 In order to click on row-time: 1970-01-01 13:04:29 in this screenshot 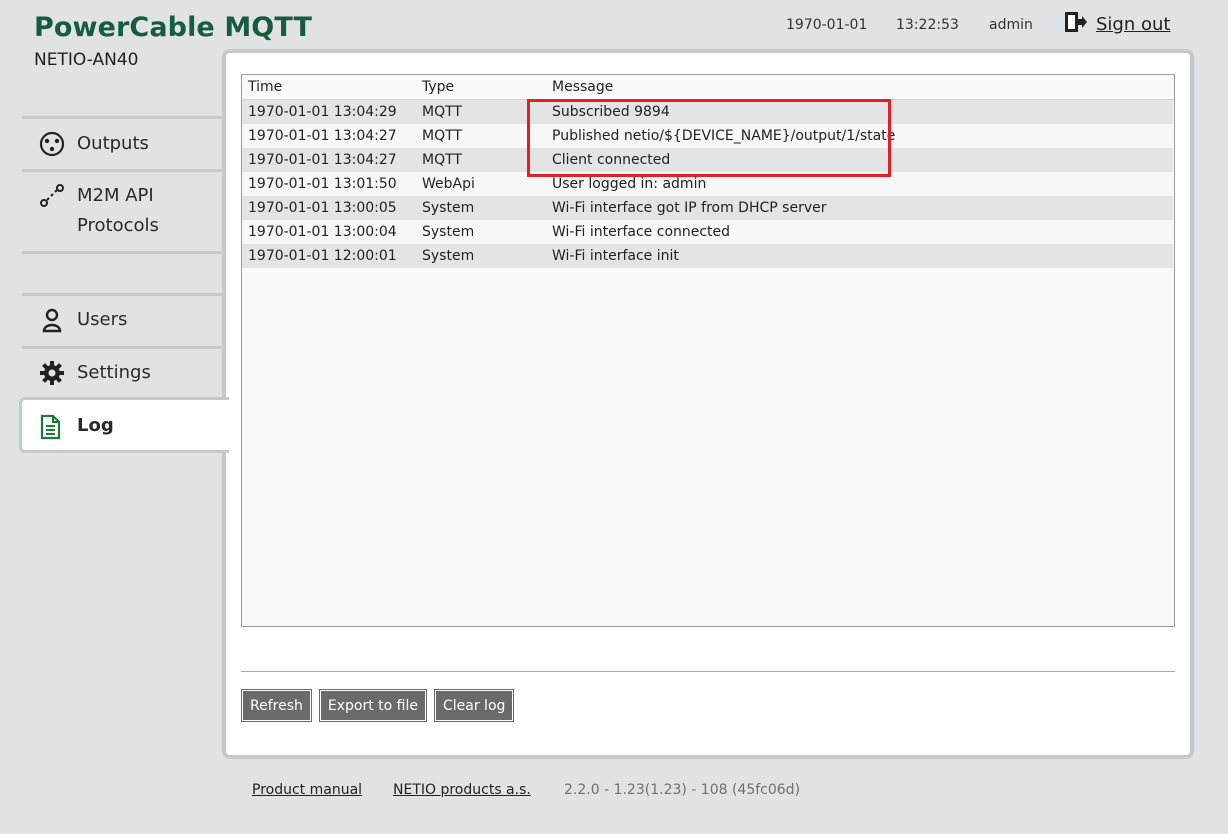, I will do `click(322, 112)`.